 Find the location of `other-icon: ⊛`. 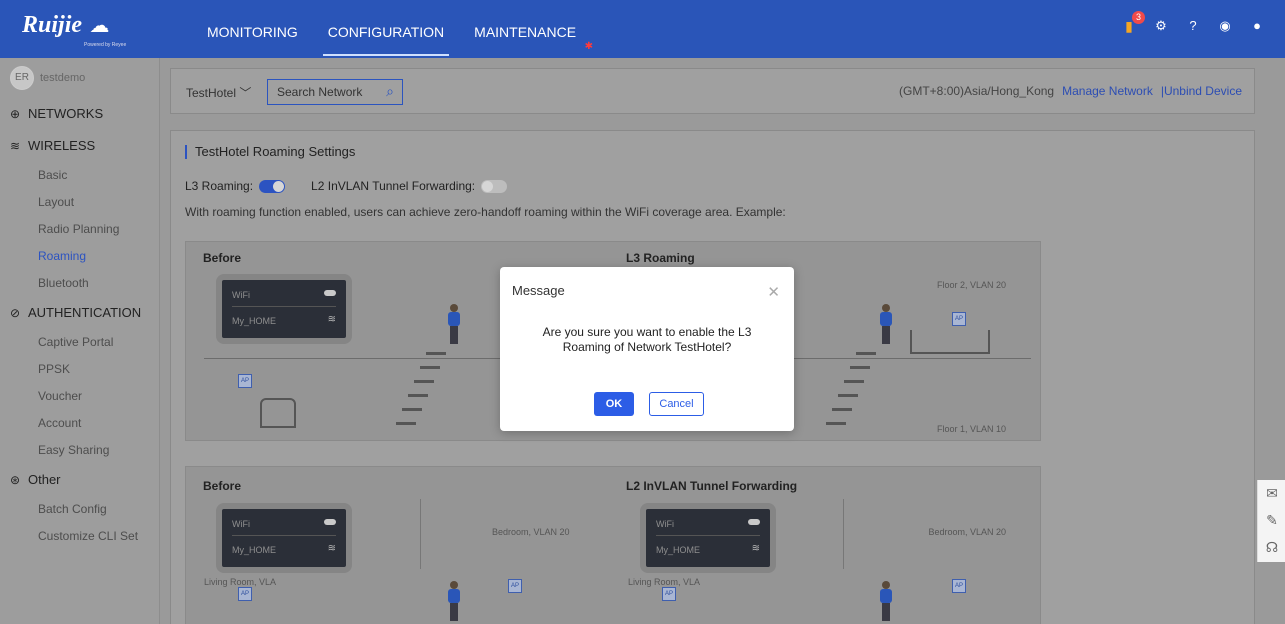

other-icon: ⊛ is located at coordinates (15, 480).